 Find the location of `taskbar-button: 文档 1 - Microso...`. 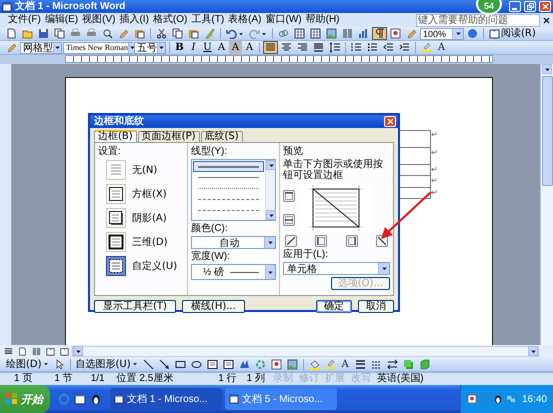

taskbar-button: 文档 1 - Microso... is located at coordinates (166, 399).